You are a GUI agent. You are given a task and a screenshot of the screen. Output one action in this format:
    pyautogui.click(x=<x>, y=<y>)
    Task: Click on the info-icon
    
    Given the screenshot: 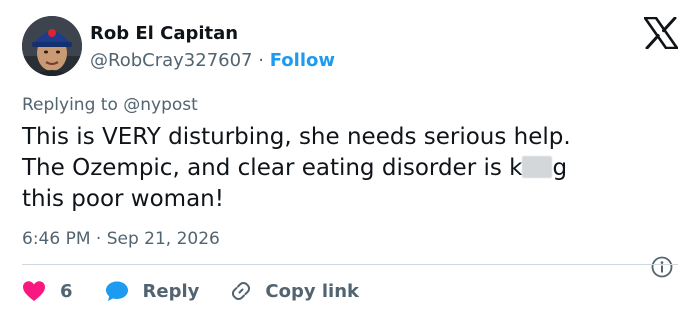 What is the action you would take?
    pyautogui.click(x=662, y=267)
    